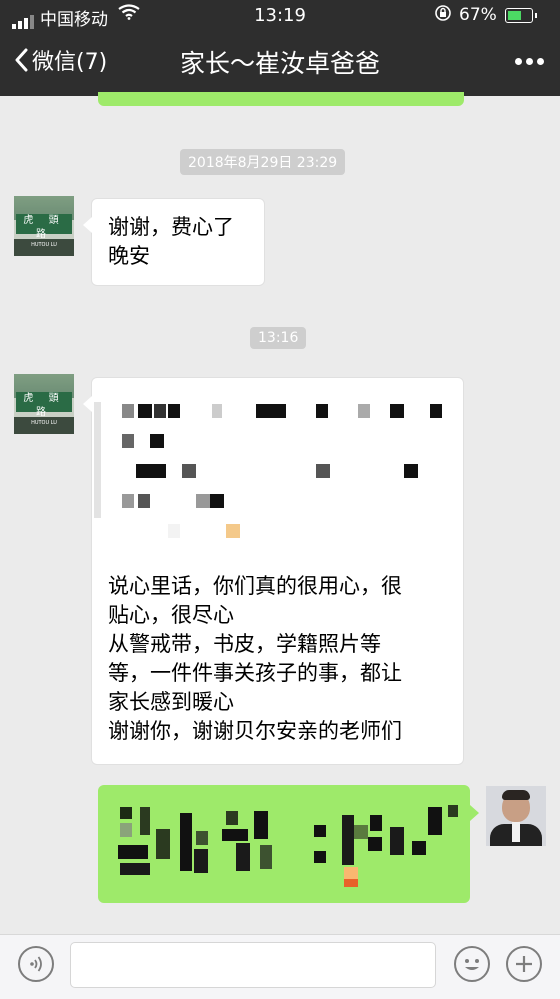 Image resolution: width=560 pixels, height=999 pixels. Describe the element at coordinates (255, 673) in the screenshot. I see `message-line: 等，一件件事关孩子的事，都让` at that location.